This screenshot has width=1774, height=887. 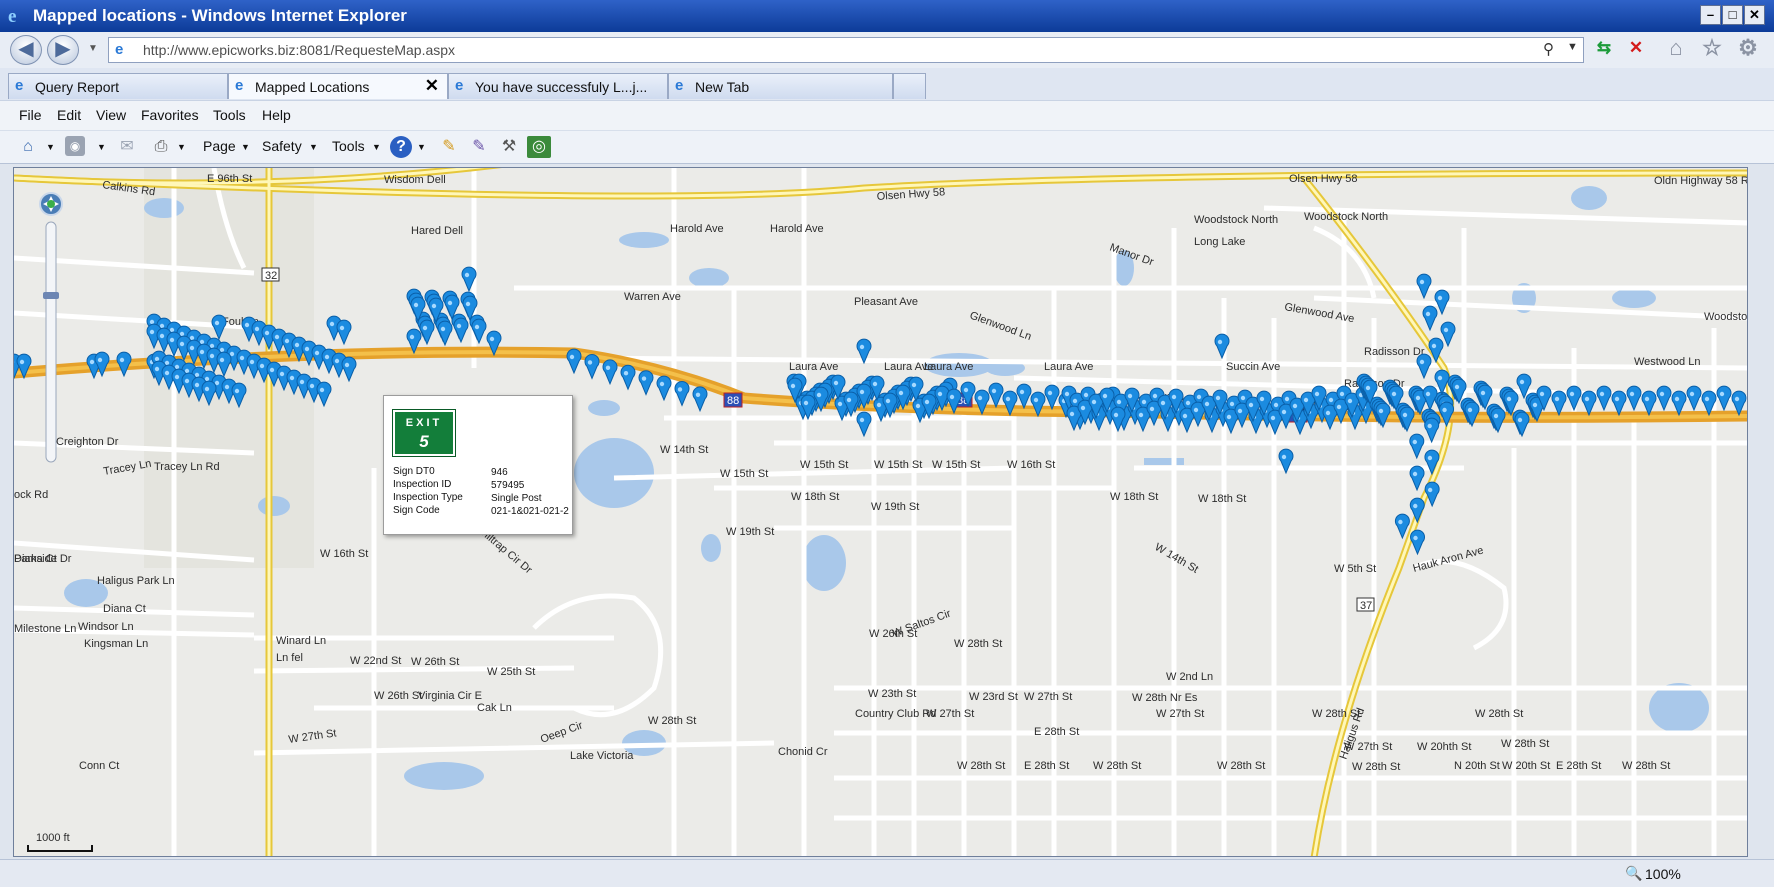 I want to click on street-label: W 20hth St, so click(x=1444, y=747).